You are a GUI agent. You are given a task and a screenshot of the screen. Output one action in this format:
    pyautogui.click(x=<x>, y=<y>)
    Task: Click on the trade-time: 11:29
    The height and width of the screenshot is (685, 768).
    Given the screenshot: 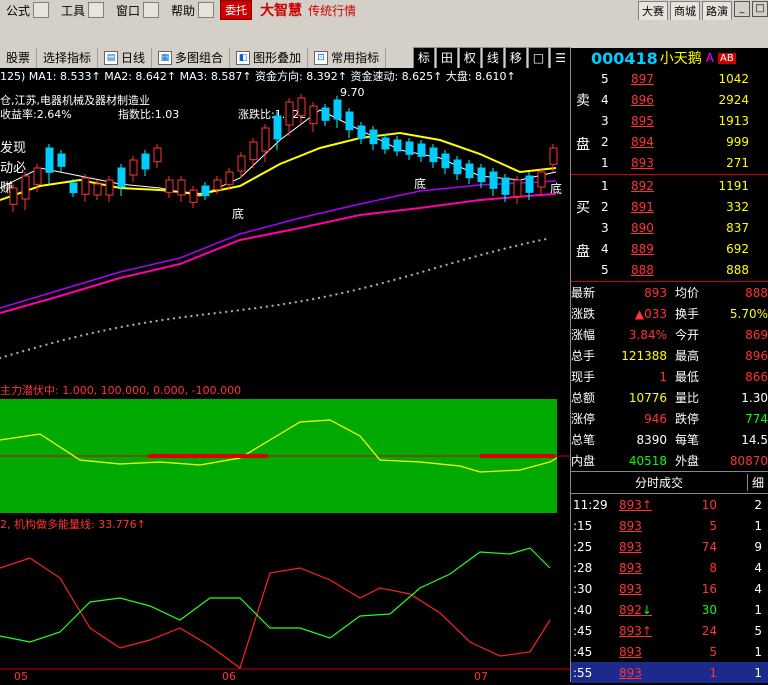 What is the action you would take?
    pyautogui.click(x=590, y=504)
    